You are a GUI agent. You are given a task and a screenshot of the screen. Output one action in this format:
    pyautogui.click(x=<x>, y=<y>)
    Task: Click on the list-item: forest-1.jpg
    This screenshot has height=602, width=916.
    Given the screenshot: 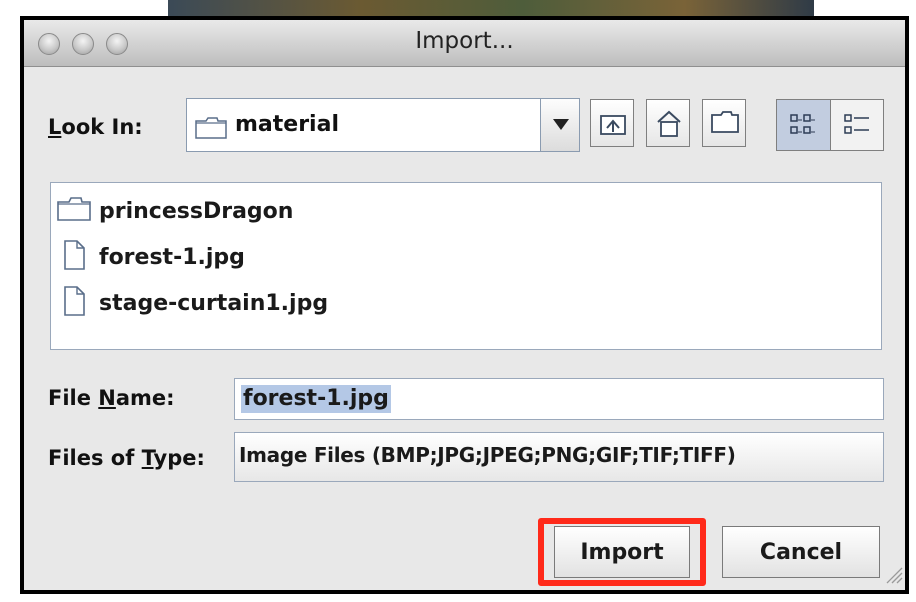 What is the action you would take?
    pyautogui.click(x=151, y=257)
    